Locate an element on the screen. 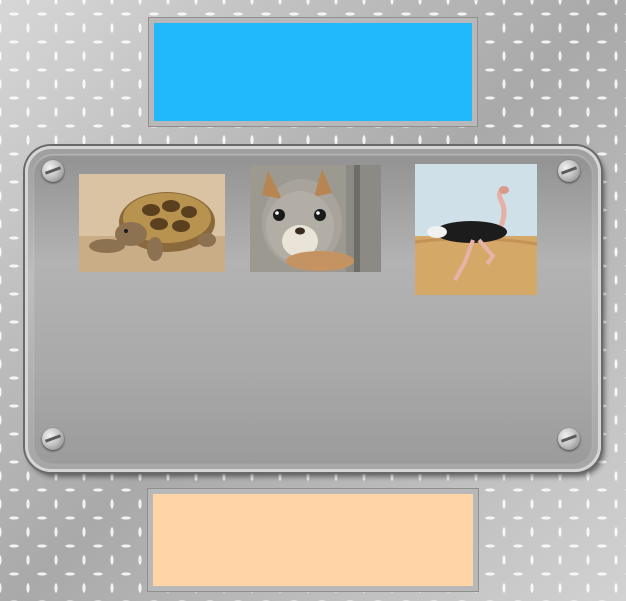  top-answer-panel is located at coordinates (313, 72).